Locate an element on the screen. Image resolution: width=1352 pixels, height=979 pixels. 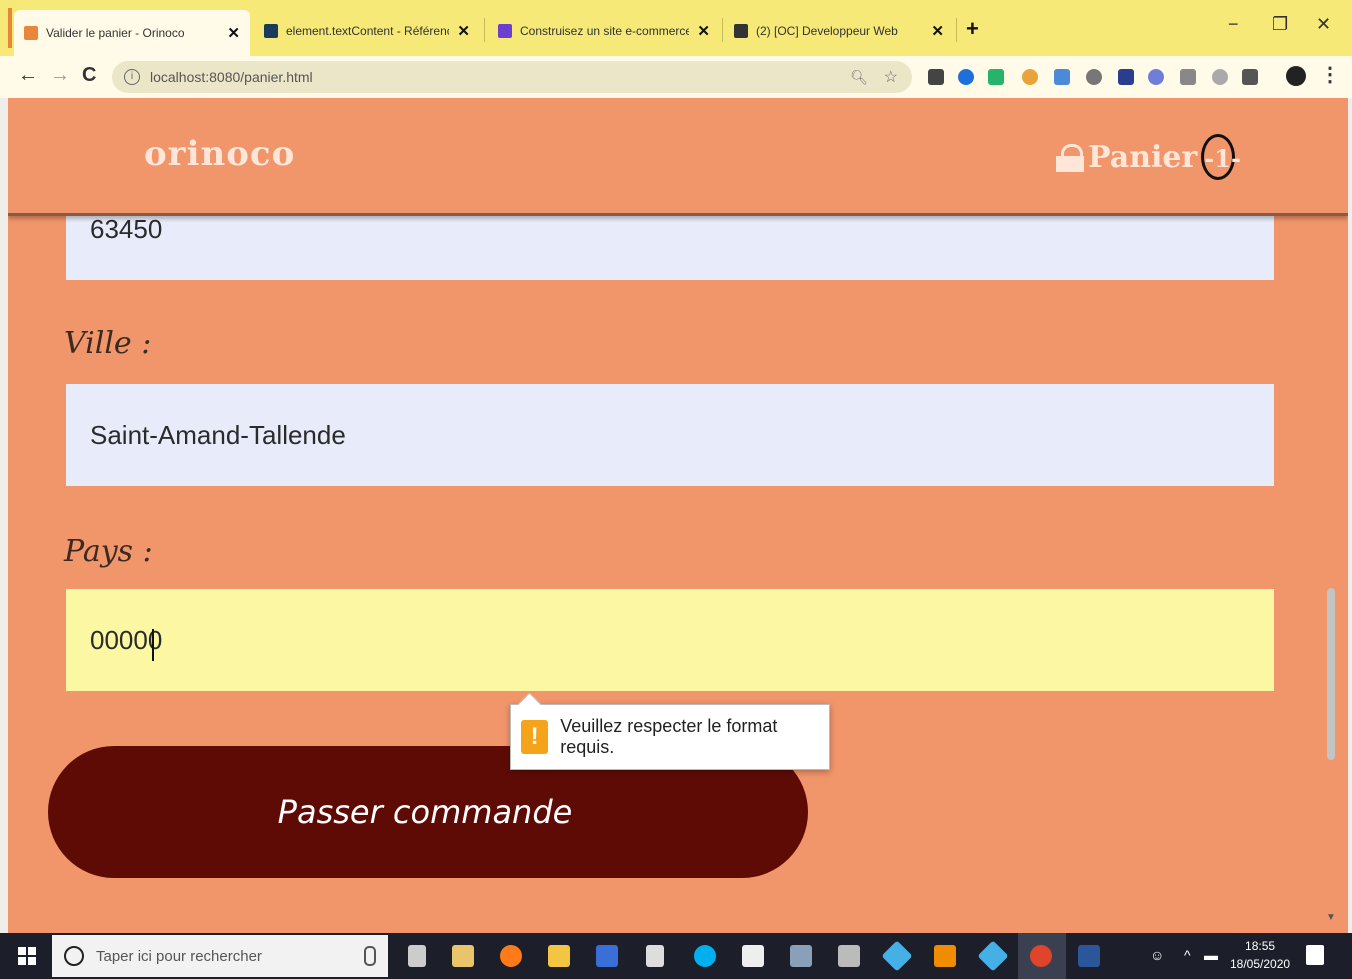
oc-favicon-icon is located at coordinates (741, 31).